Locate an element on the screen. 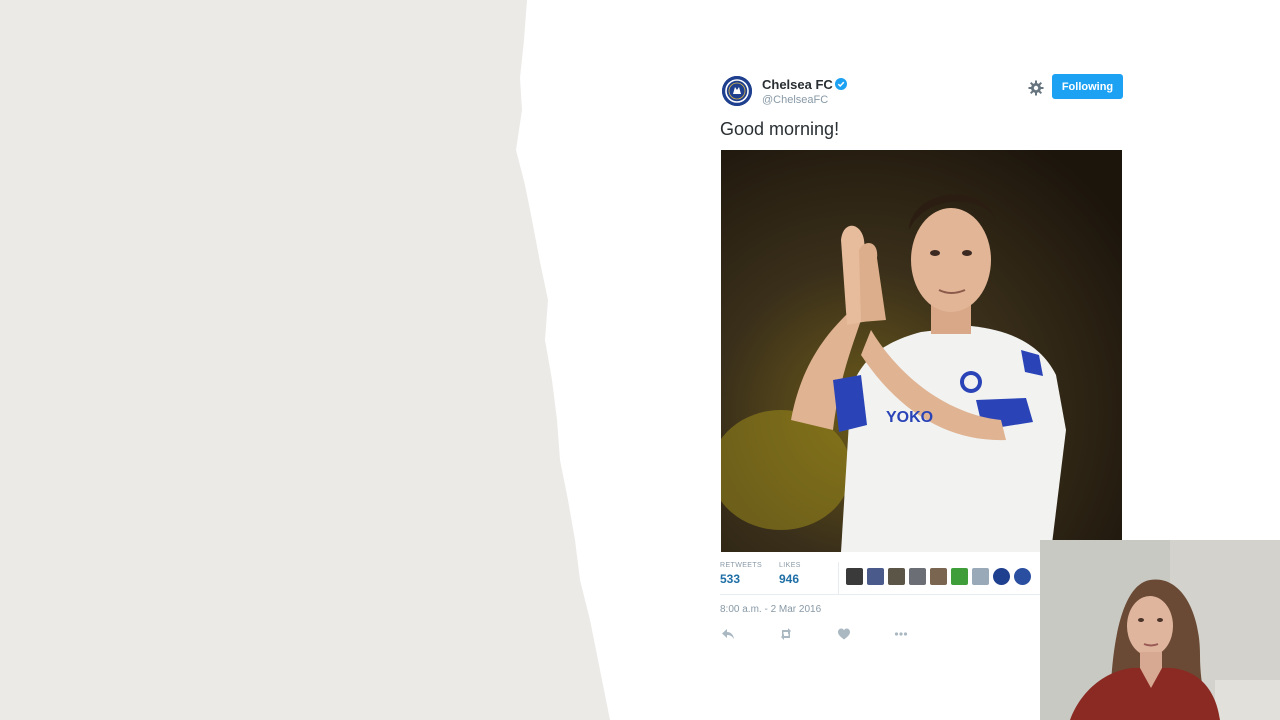 This screenshot has height=720, width=1280. reply-icon is located at coordinates (728, 634).